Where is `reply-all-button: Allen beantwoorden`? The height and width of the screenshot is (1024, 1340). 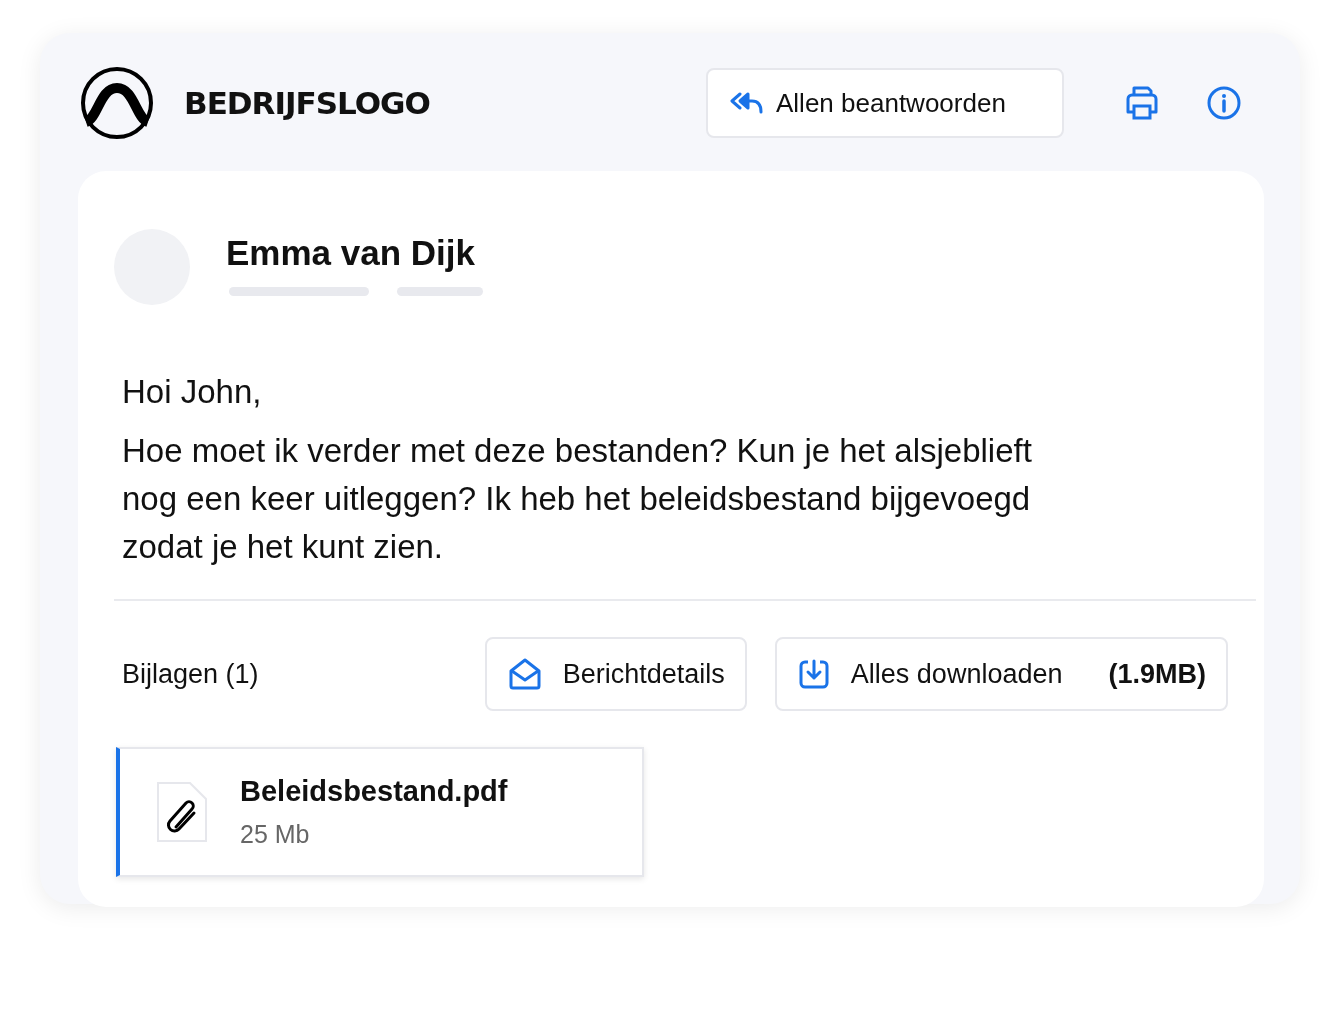
reply-all-button: Allen beantwoorden is located at coordinates (885, 103).